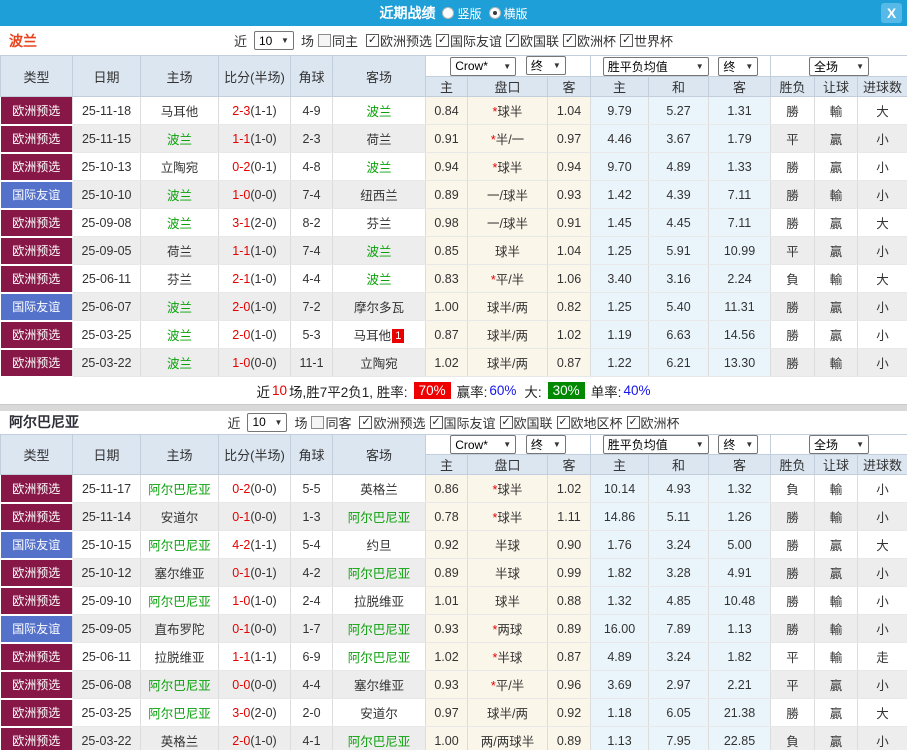  Describe the element at coordinates (740, 712) in the screenshot. I see `avg-away-odds-cell: 21.38` at that location.